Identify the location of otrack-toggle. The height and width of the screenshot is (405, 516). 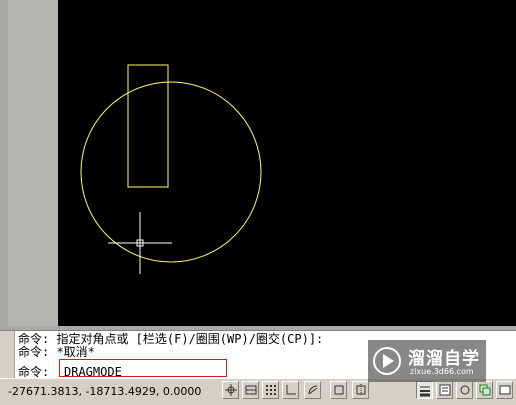
(338, 390).